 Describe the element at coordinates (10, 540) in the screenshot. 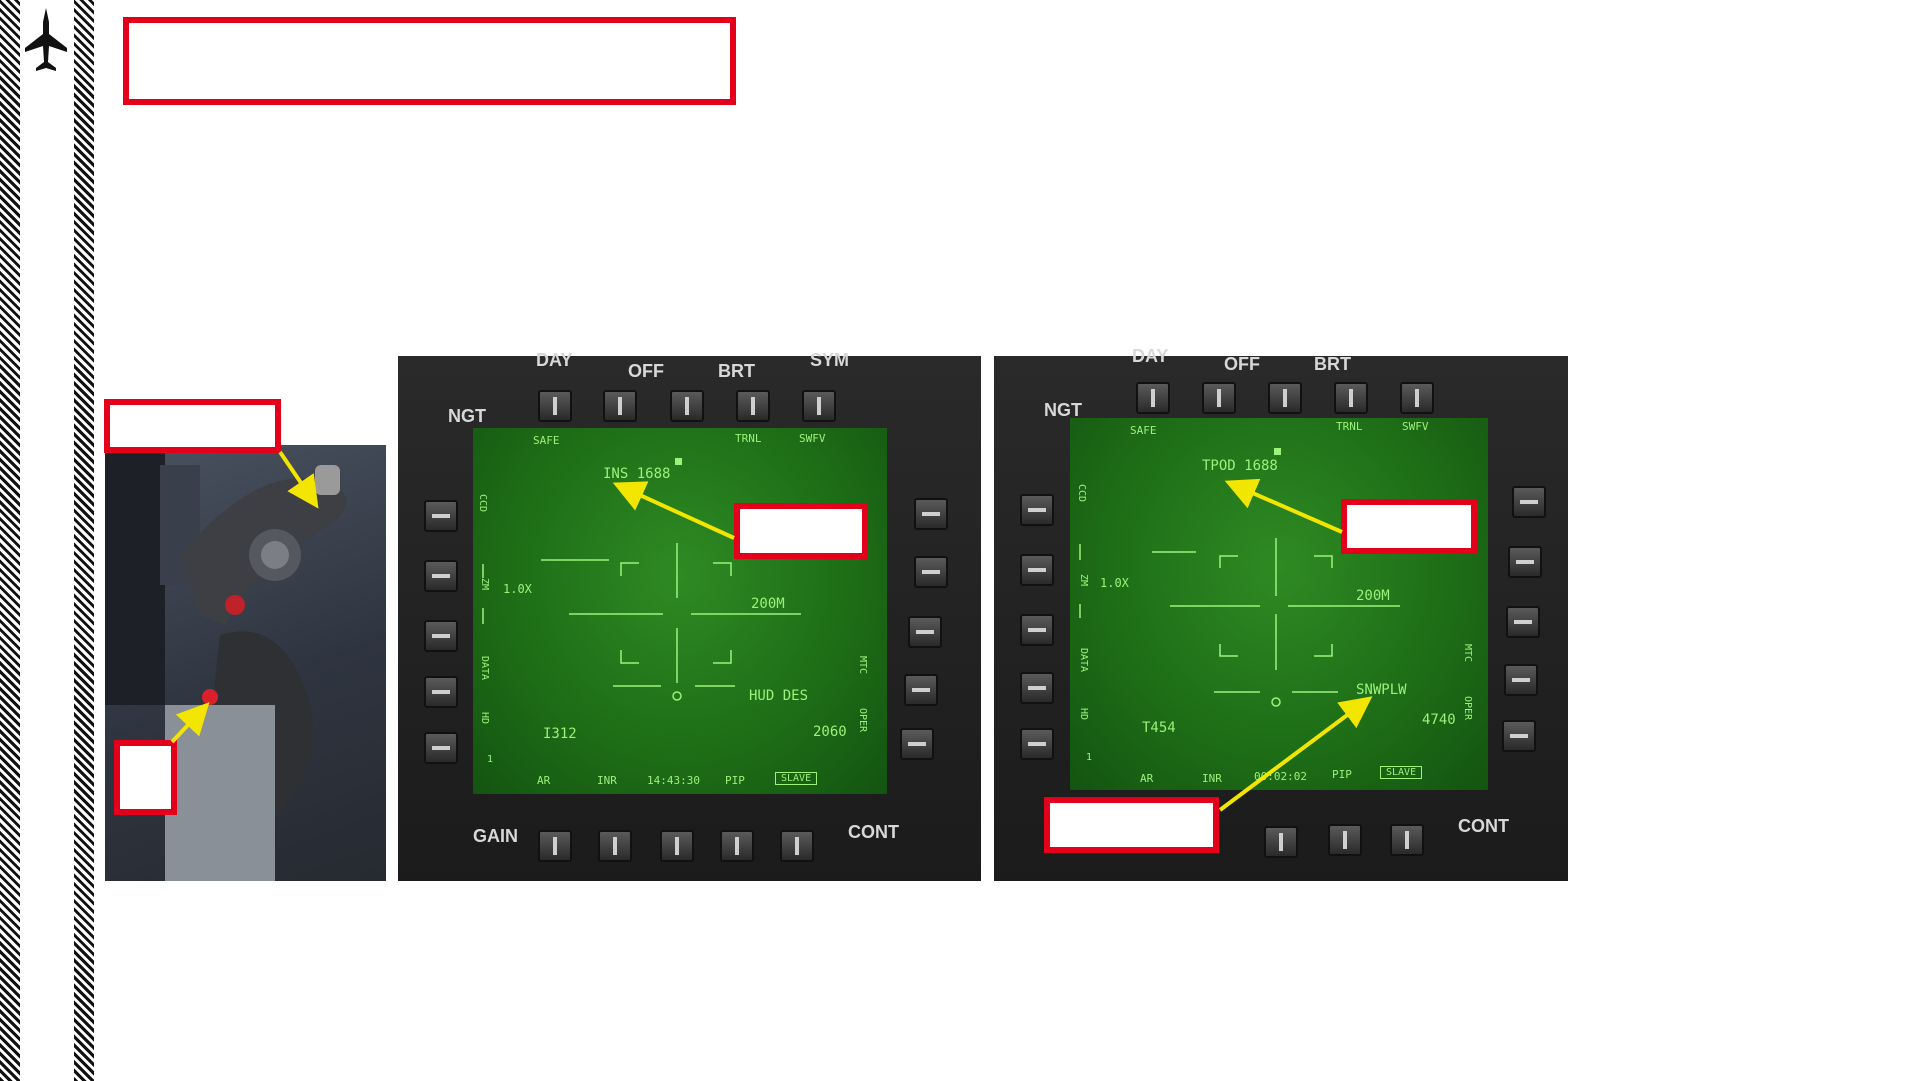

I see `left-hatched-border` at that location.